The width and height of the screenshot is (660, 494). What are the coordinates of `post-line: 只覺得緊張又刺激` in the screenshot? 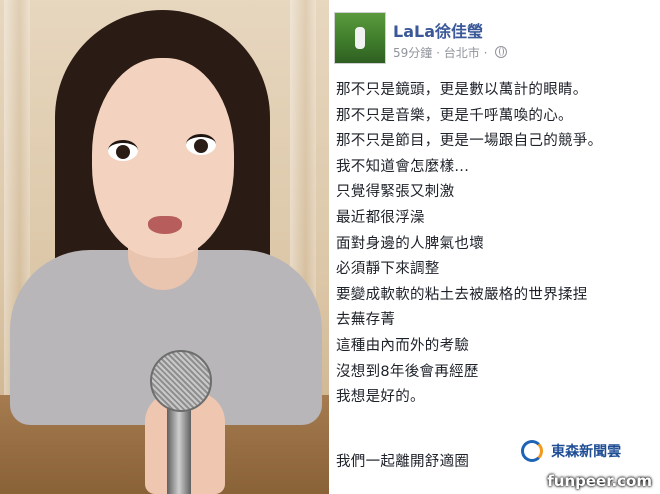 It's located at (395, 192).